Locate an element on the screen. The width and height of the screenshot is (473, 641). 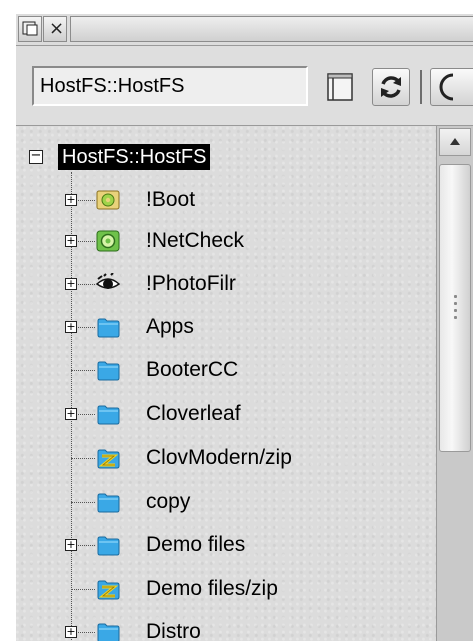
tree-item-label: Demo files/zip is located at coordinates (212, 588).